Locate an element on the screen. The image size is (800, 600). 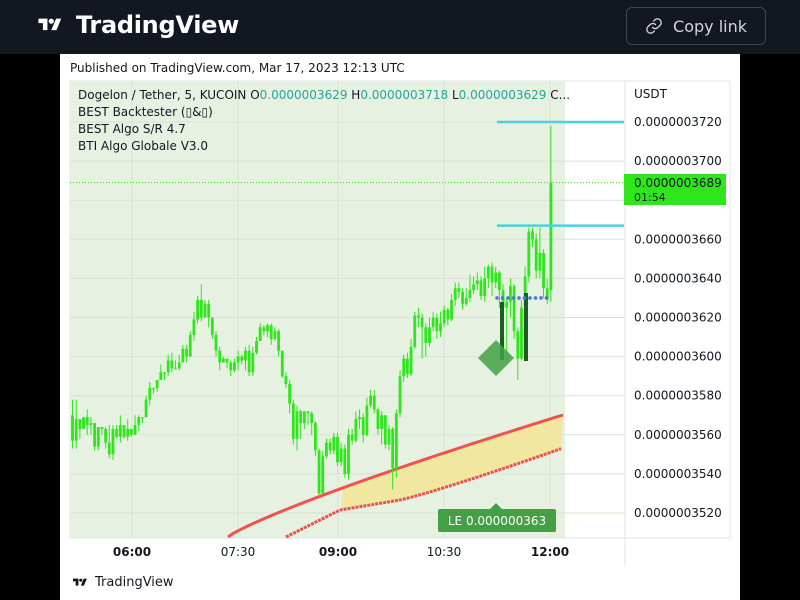
tradingview-logo-icon is located at coordinates (79, 582).